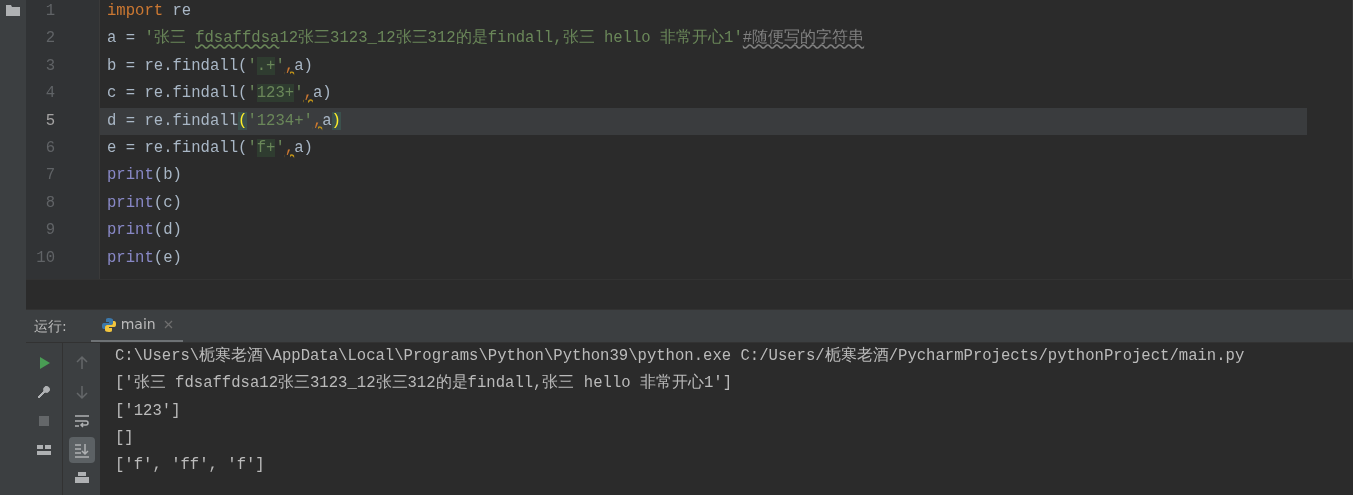 The width and height of the screenshot is (1353, 495). Describe the element at coordinates (210, 147) in the screenshot. I see `code-line: e = re.findall('f+',a)` at that location.